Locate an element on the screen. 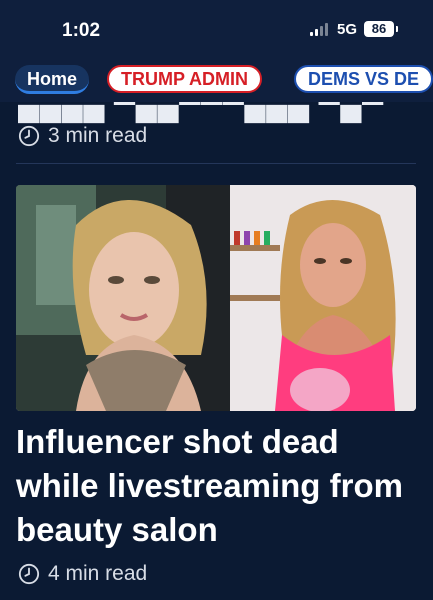 The height and width of the screenshot is (600, 433). article-meta: 4 min read is located at coordinates (82, 574).